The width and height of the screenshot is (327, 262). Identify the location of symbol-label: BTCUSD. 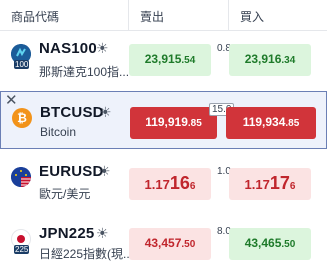
(72, 112).